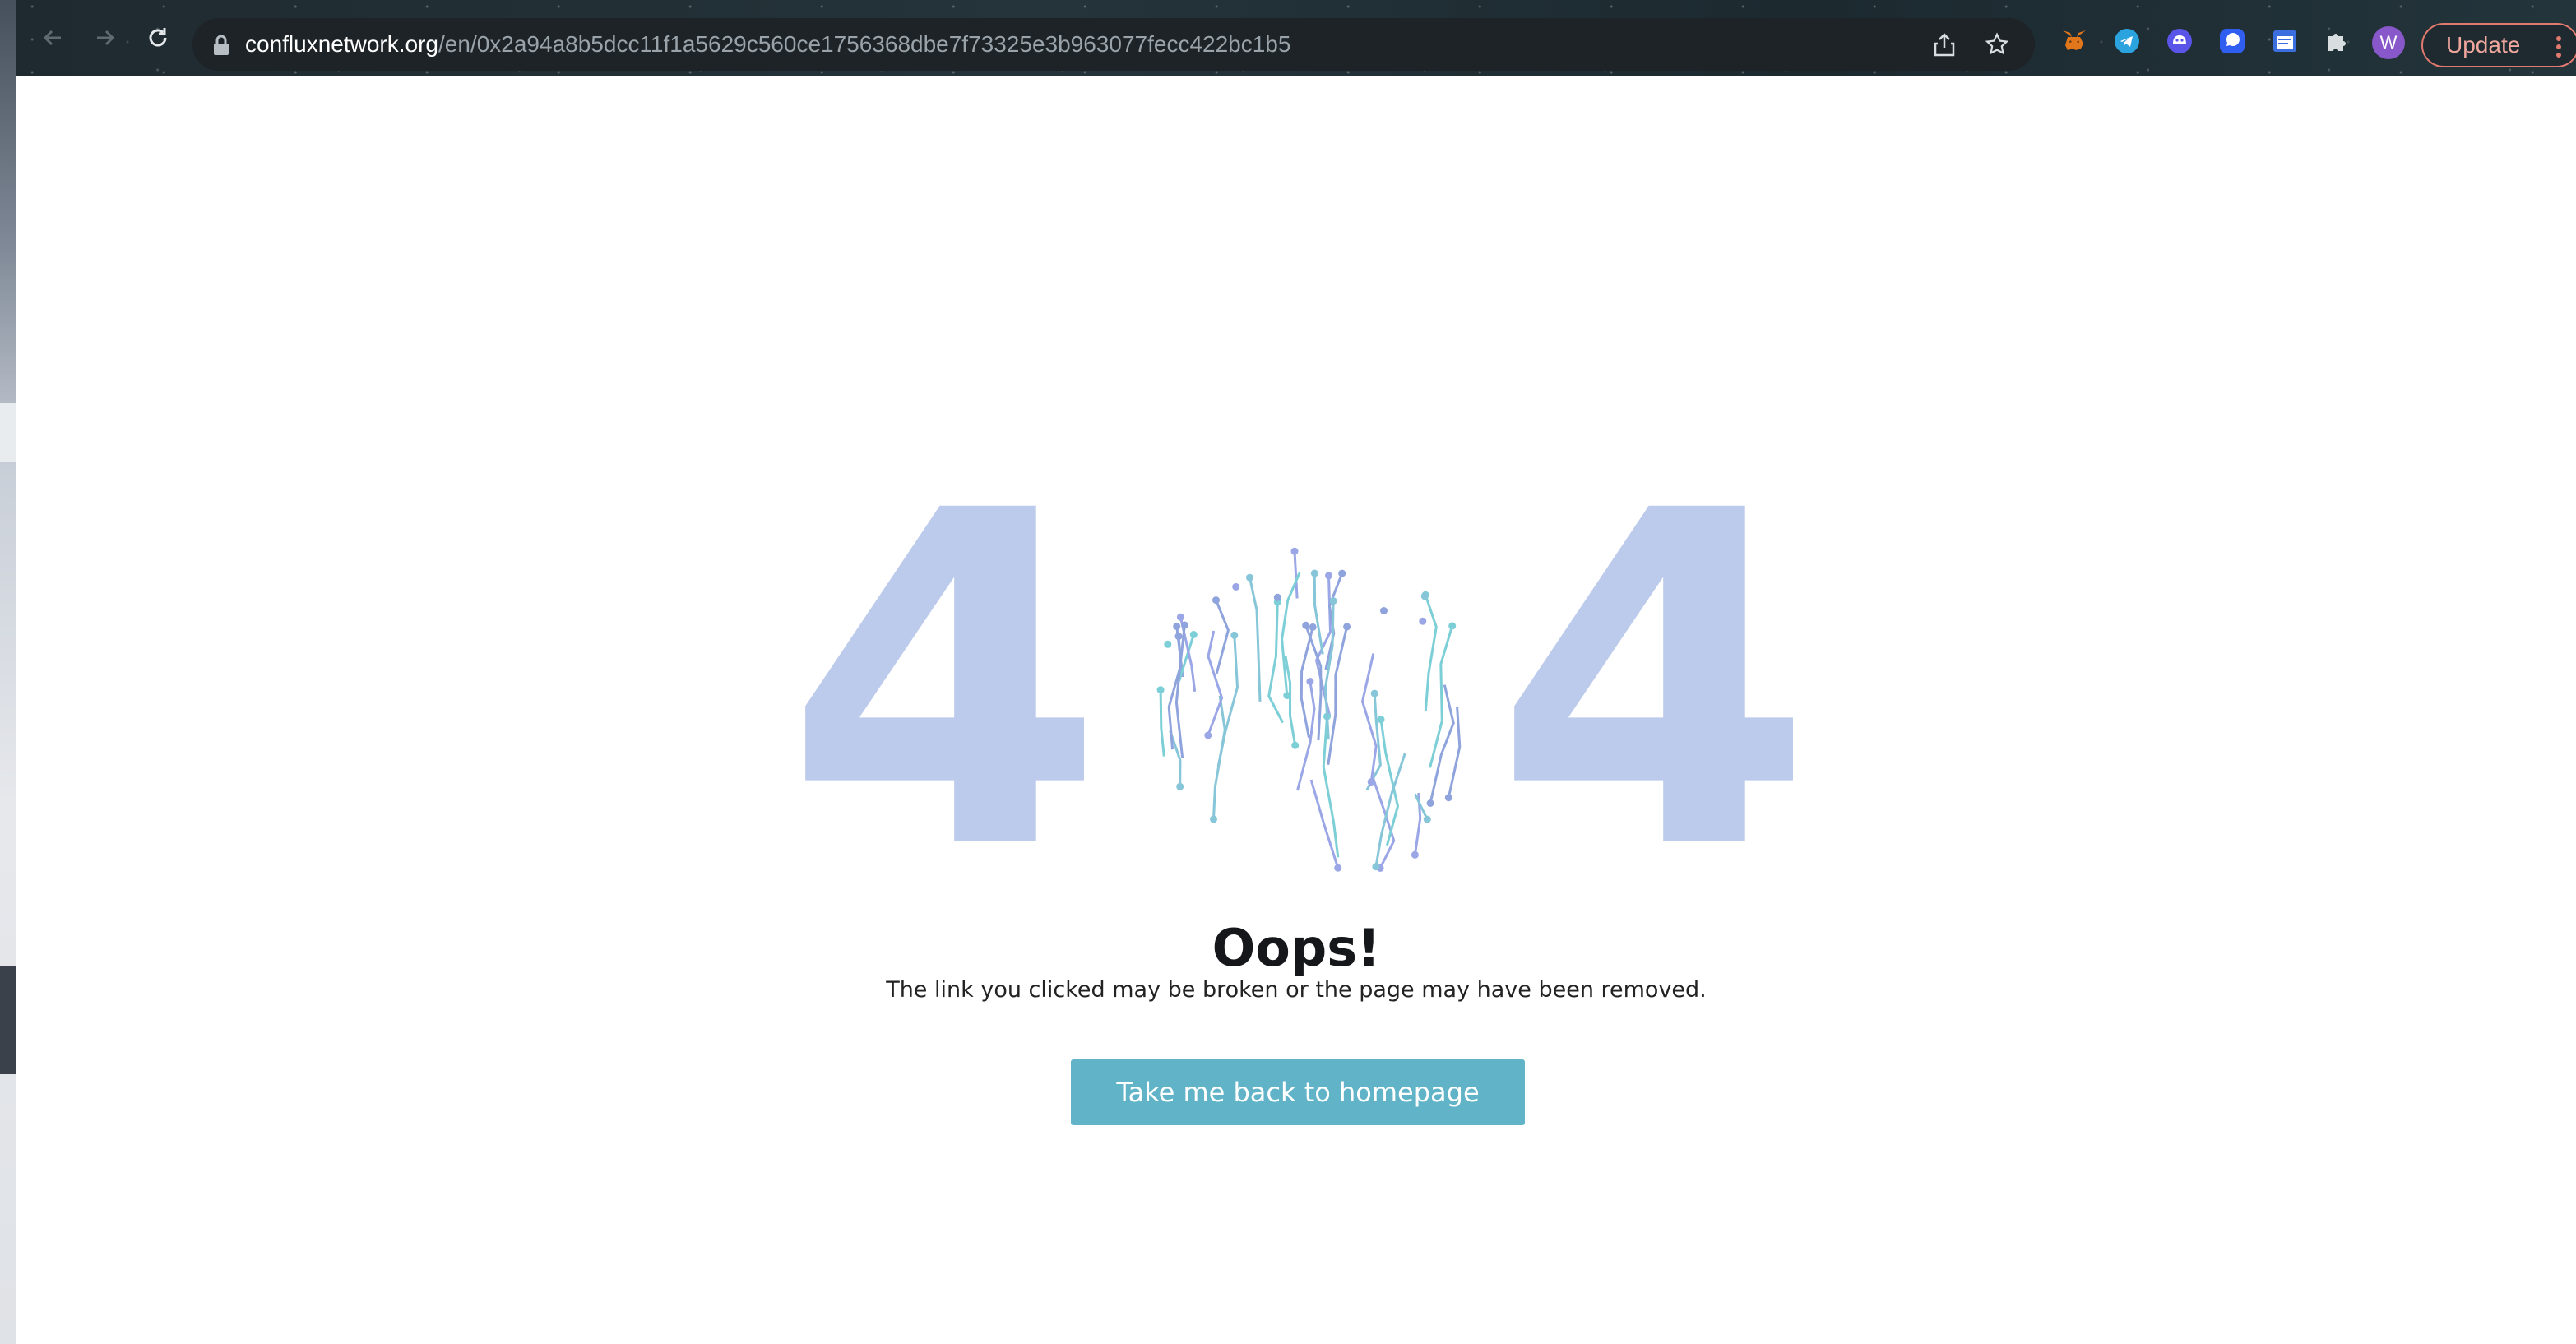  Describe the element at coordinates (1298, 1092) in the screenshot. I see `back-to-homepage-button: Take me back to homepage` at that location.